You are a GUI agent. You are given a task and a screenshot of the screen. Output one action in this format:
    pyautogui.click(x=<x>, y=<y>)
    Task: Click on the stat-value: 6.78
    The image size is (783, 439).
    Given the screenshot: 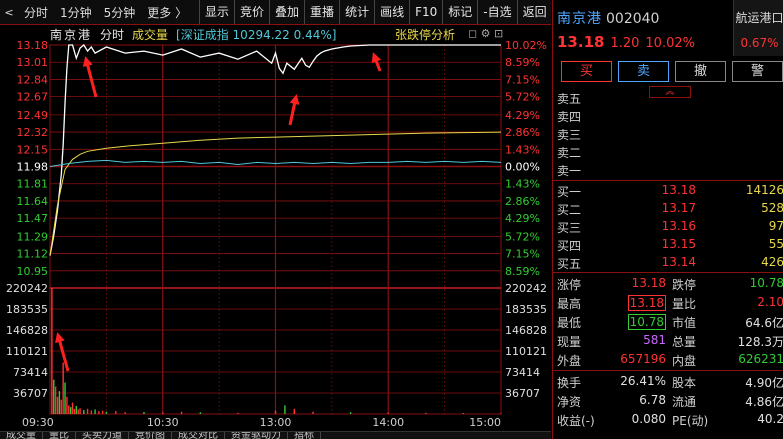 What is the action you would take?
    pyautogui.click(x=652, y=400)
    